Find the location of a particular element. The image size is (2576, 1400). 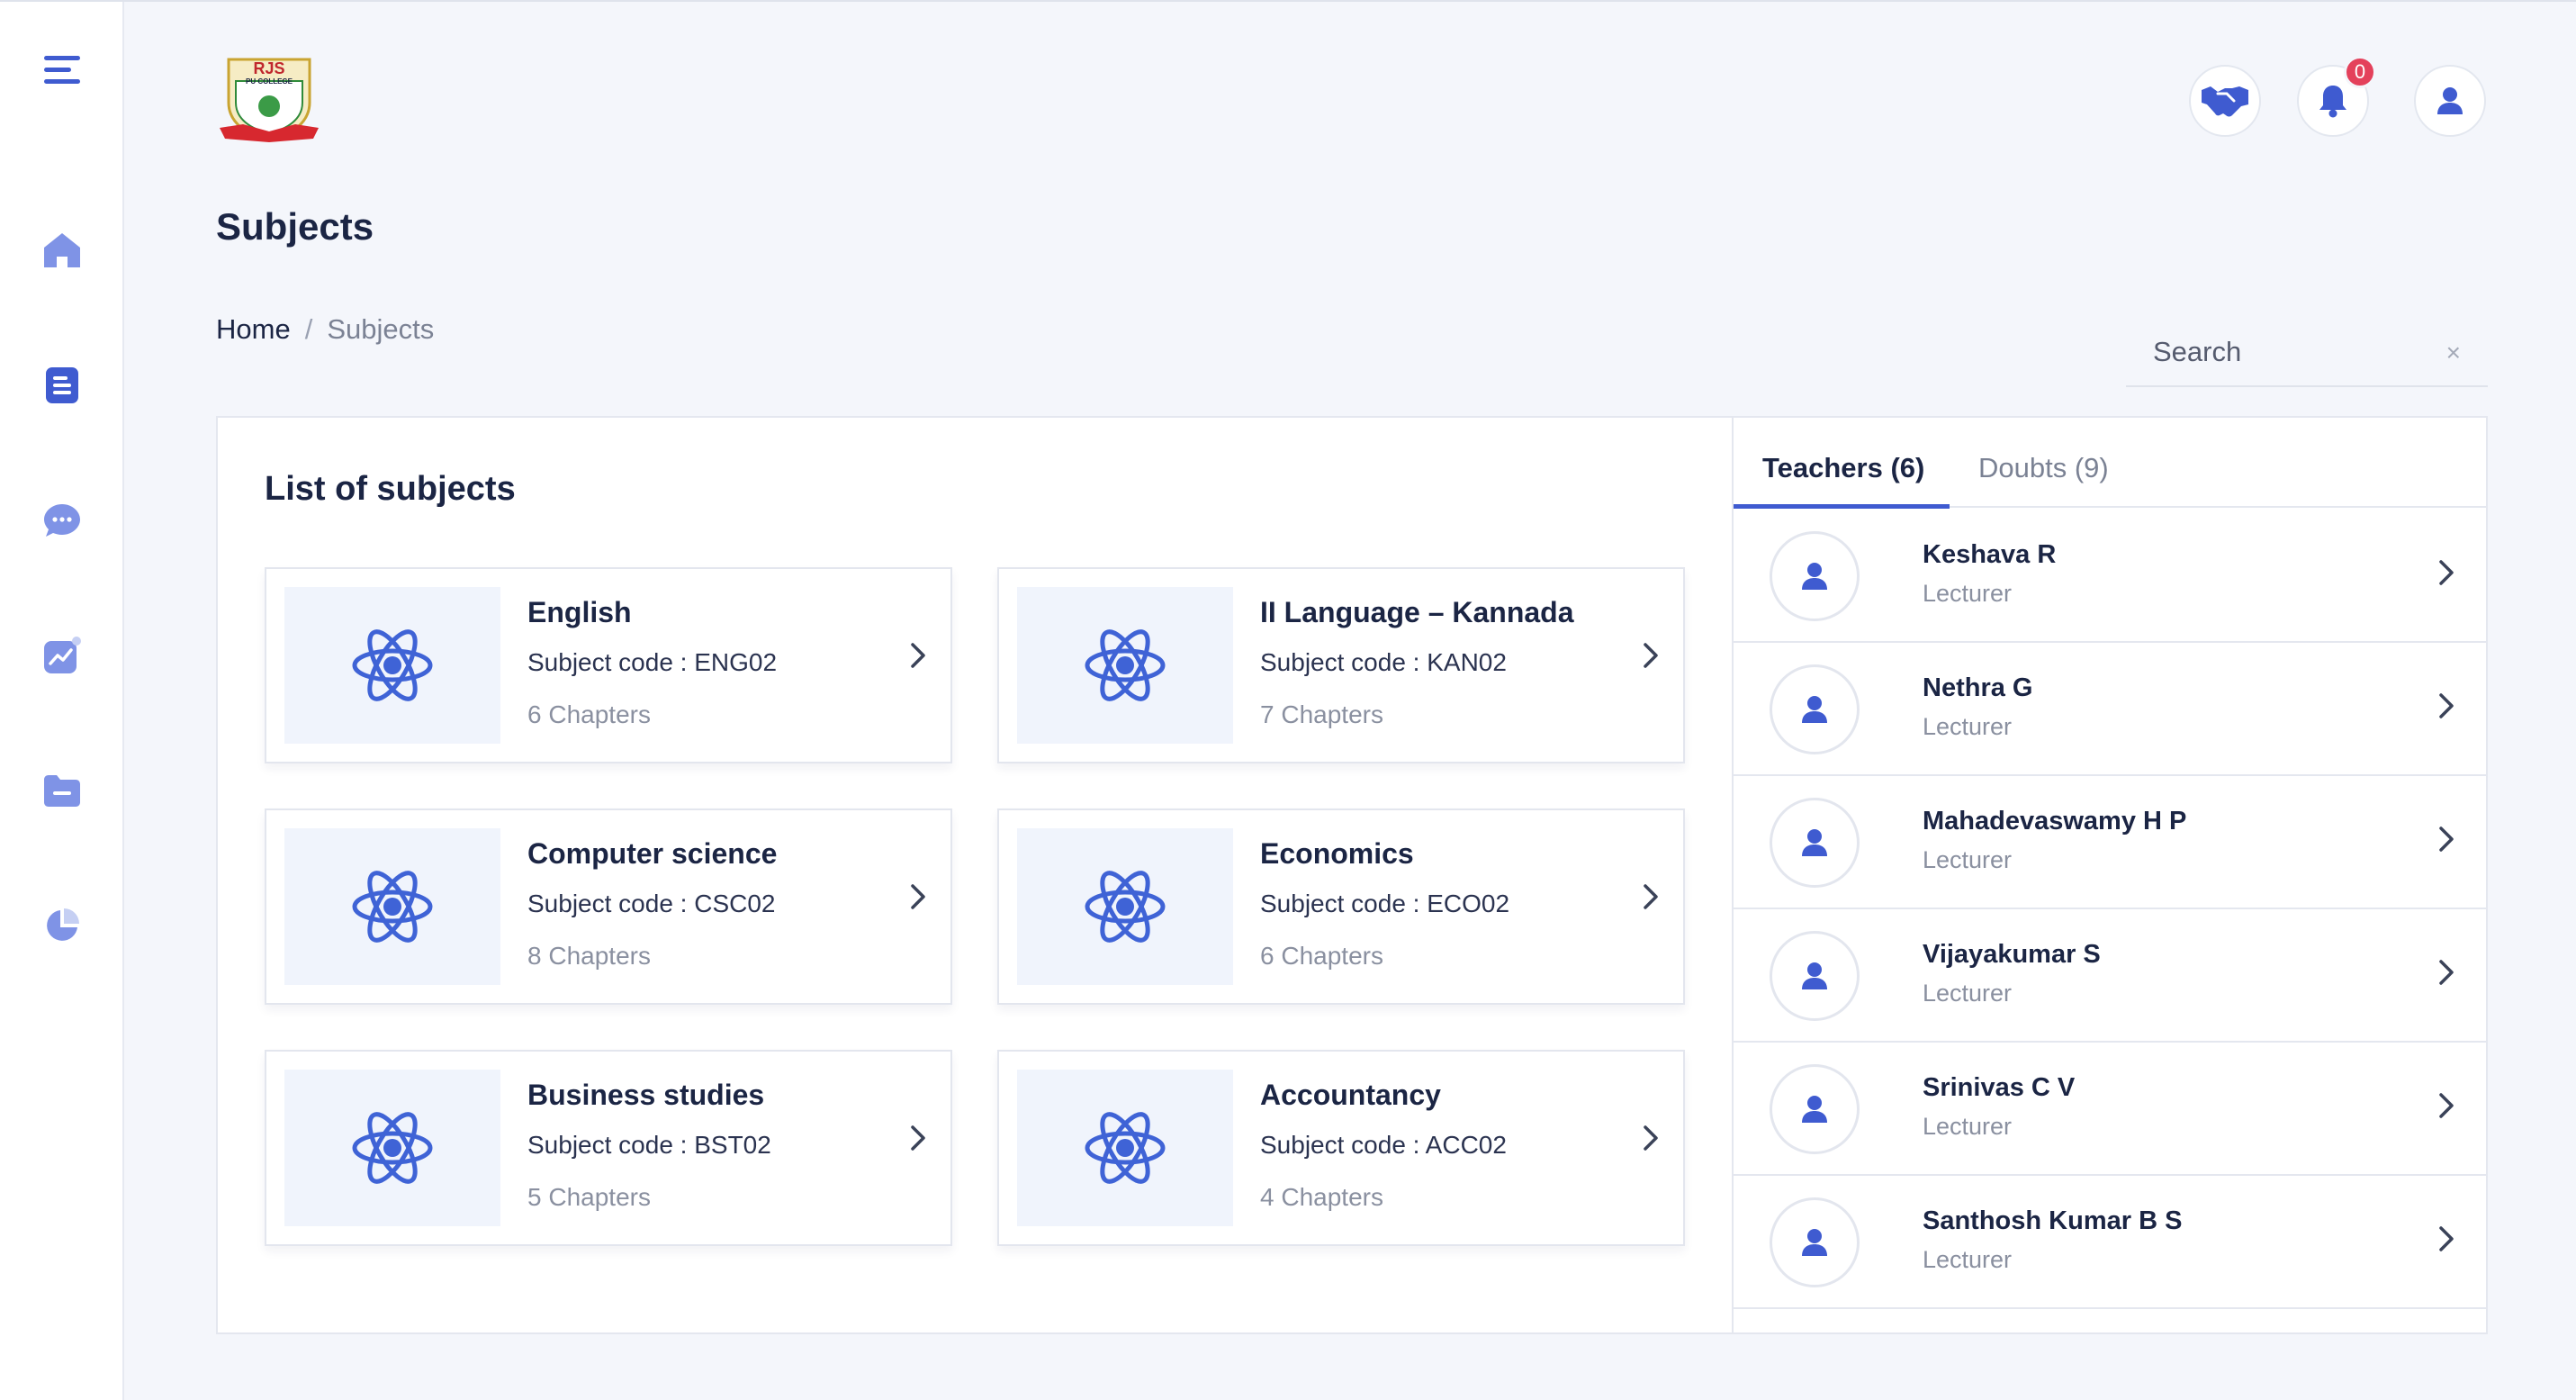

breadcrumb-home: Home is located at coordinates (253, 329).